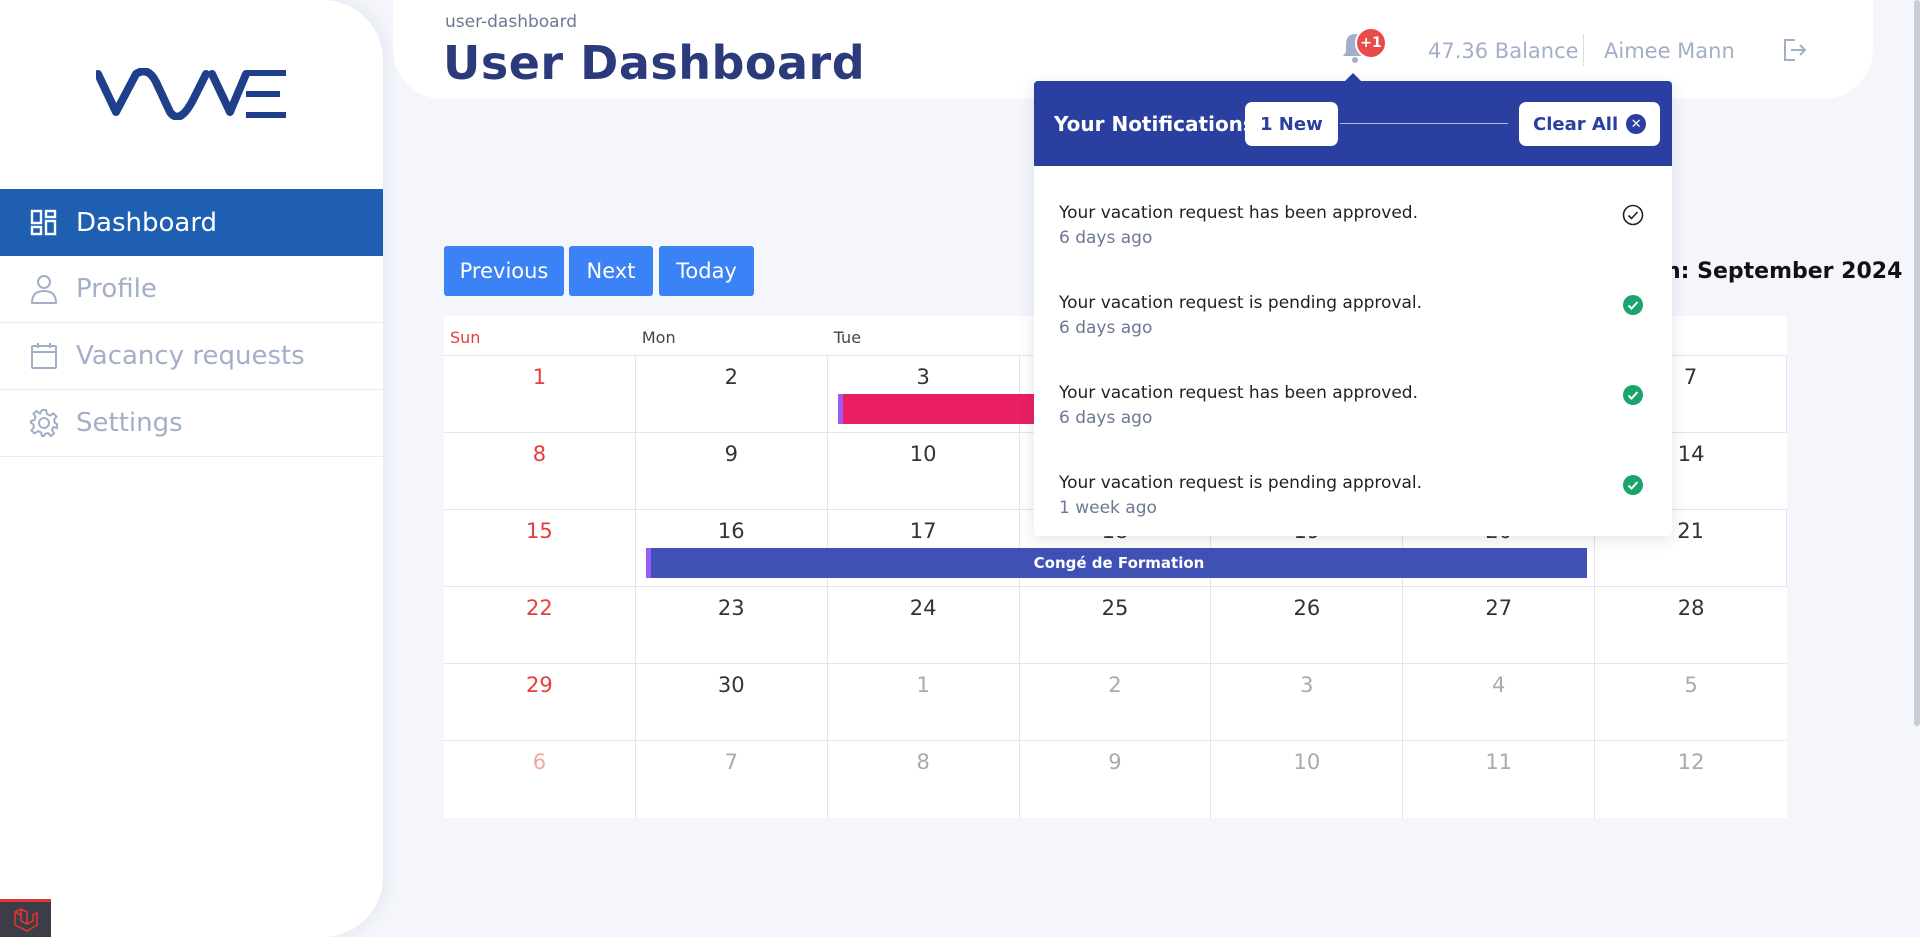  Describe the element at coordinates (25, 918) in the screenshot. I see `laravel-debugbar-icon` at that location.